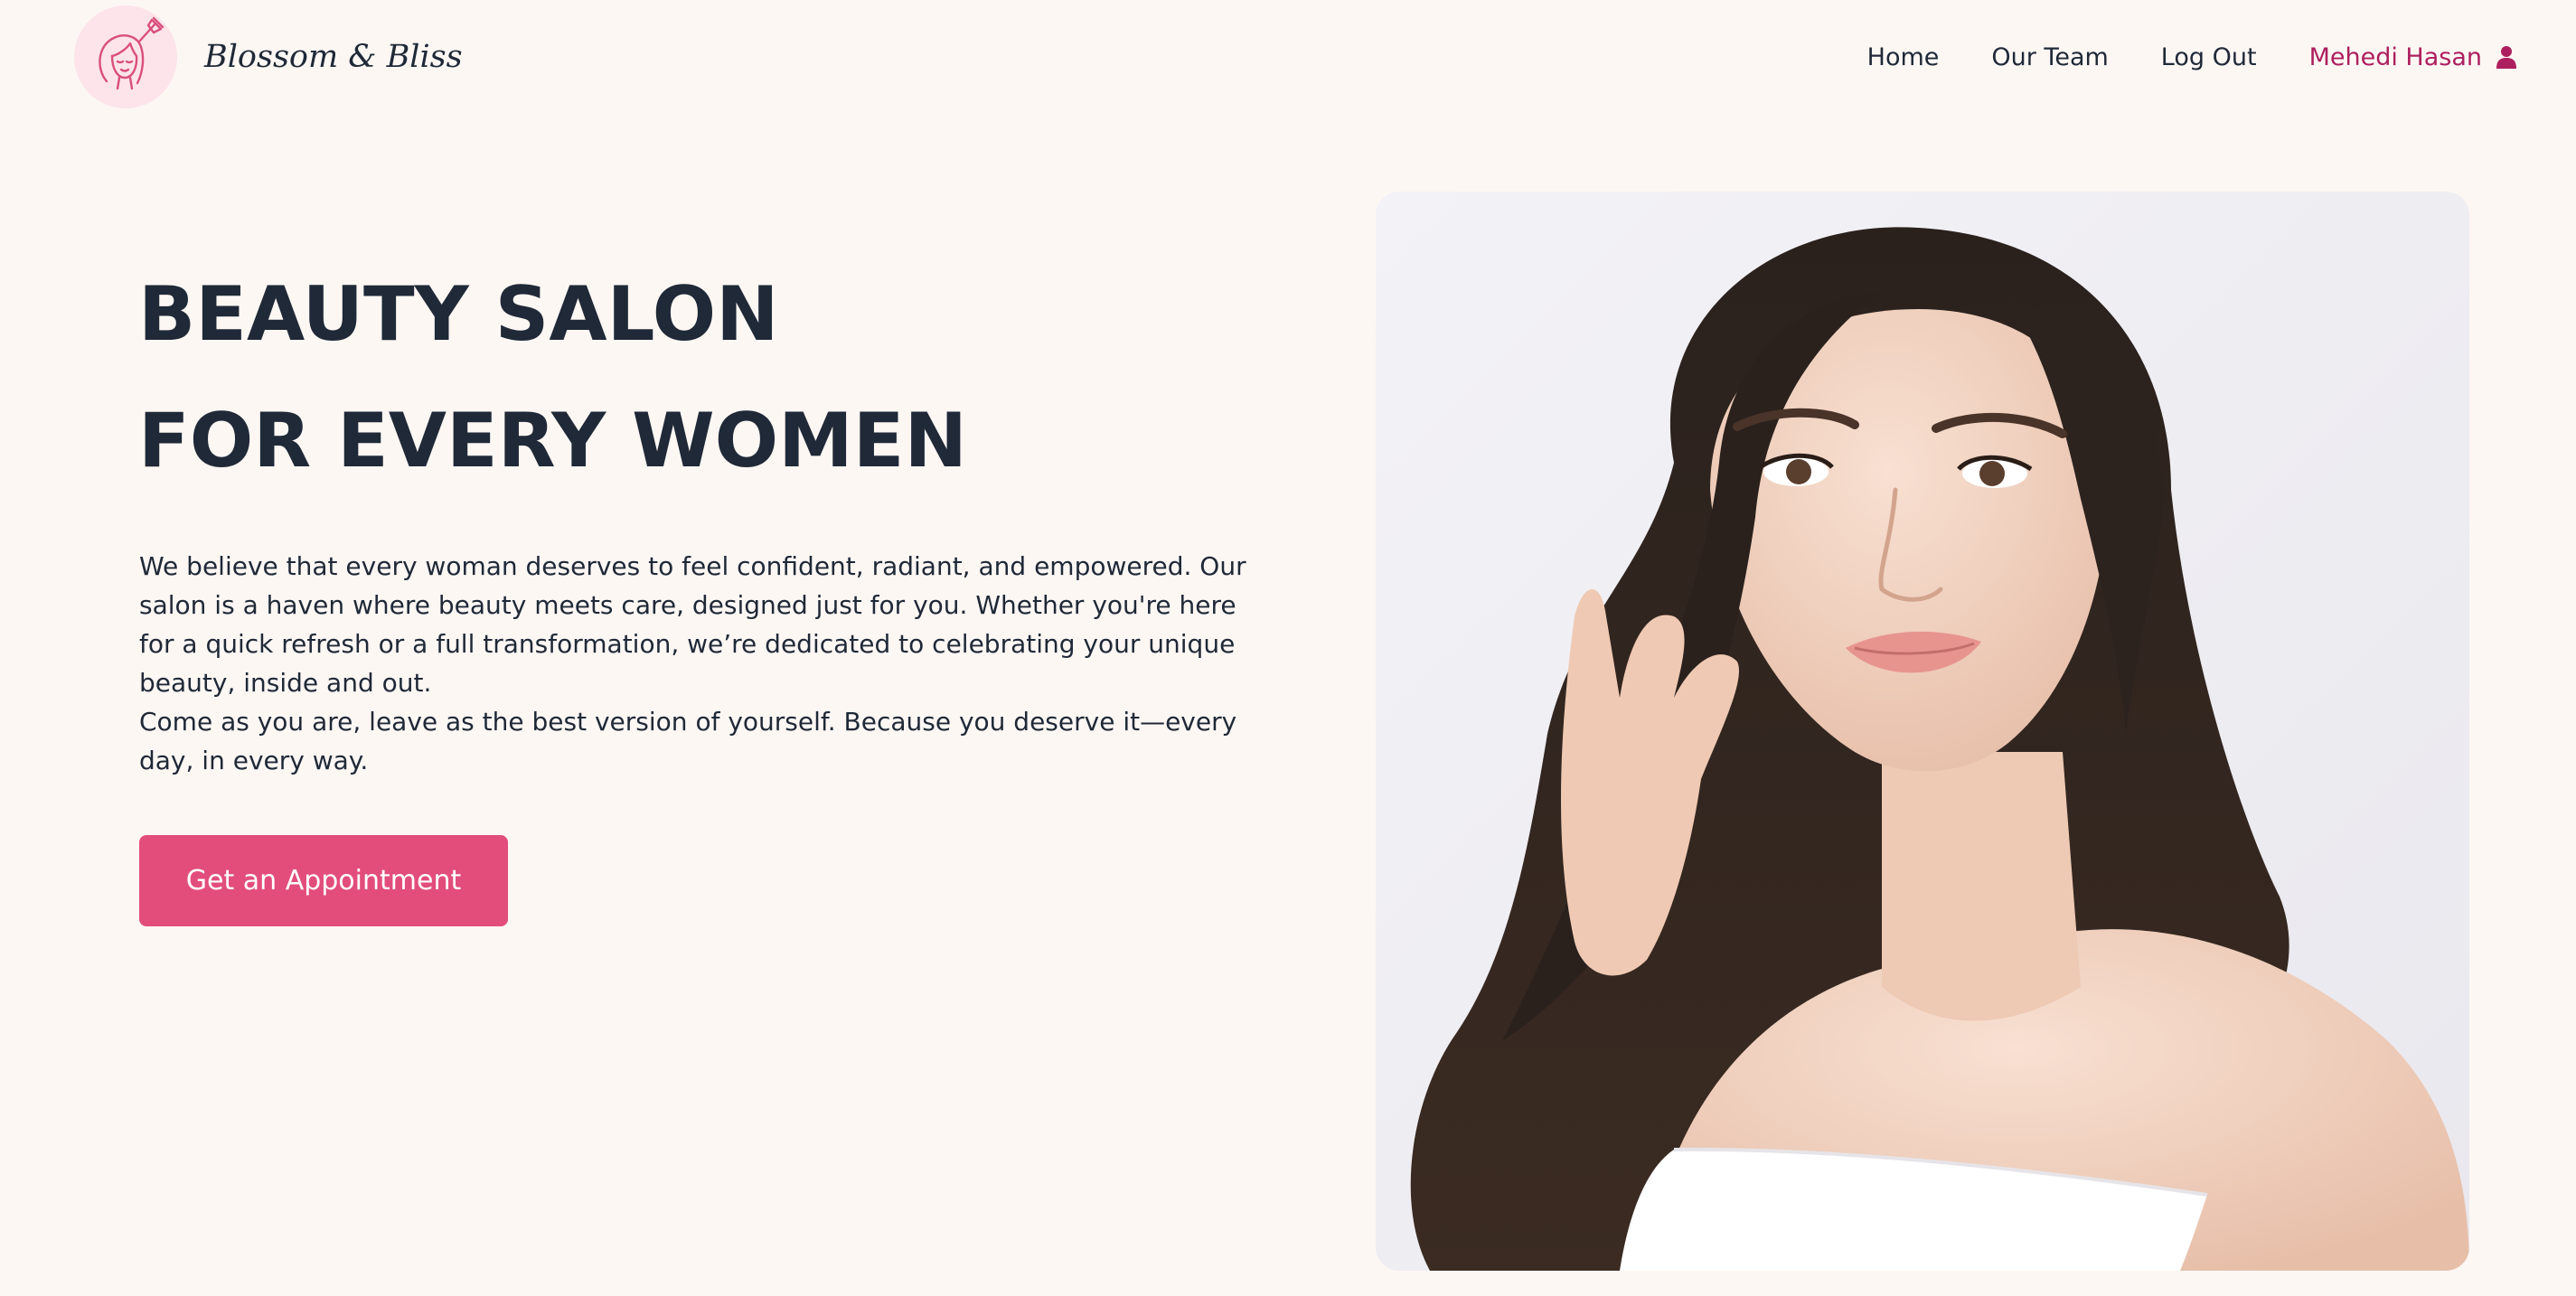 The width and height of the screenshot is (2576, 1296). What do you see at coordinates (2209, 57) in the screenshot?
I see `nav-link-log-out: Log Out` at bounding box center [2209, 57].